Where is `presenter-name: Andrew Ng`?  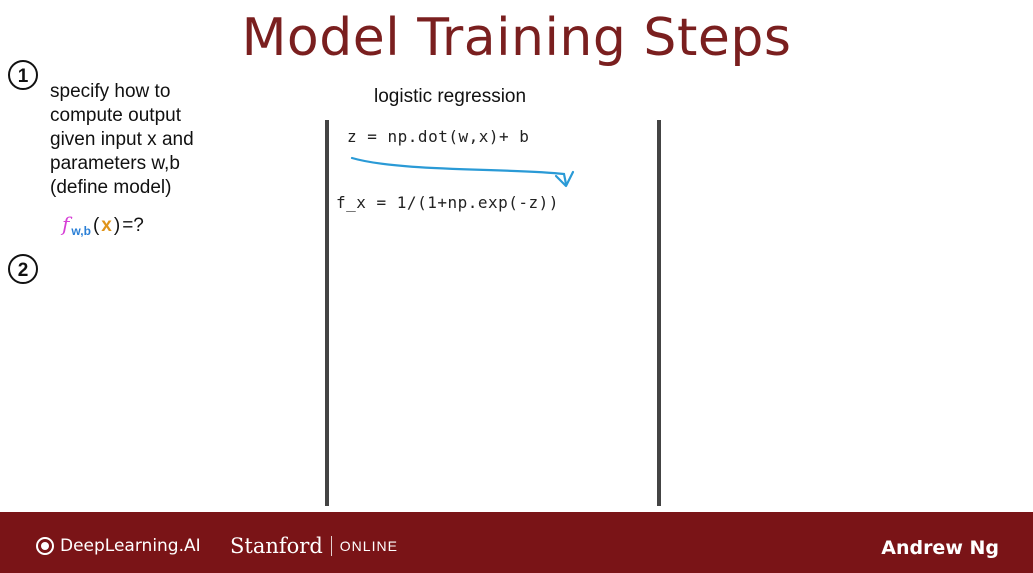 presenter-name: Andrew Ng is located at coordinates (940, 548).